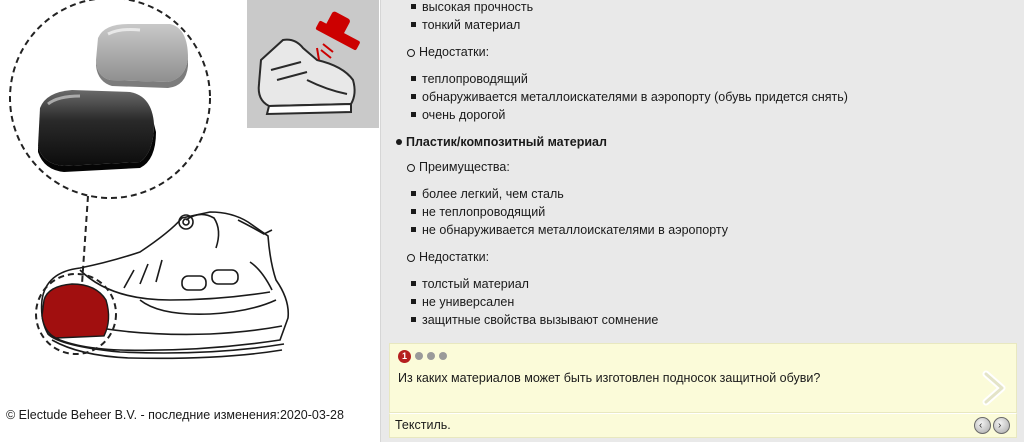 The height and width of the screenshot is (442, 1024). What do you see at coordinates (423, 425) in the screenshot?
I see `quiz-answer: Текстиль.` at bounding box center [423, 425].